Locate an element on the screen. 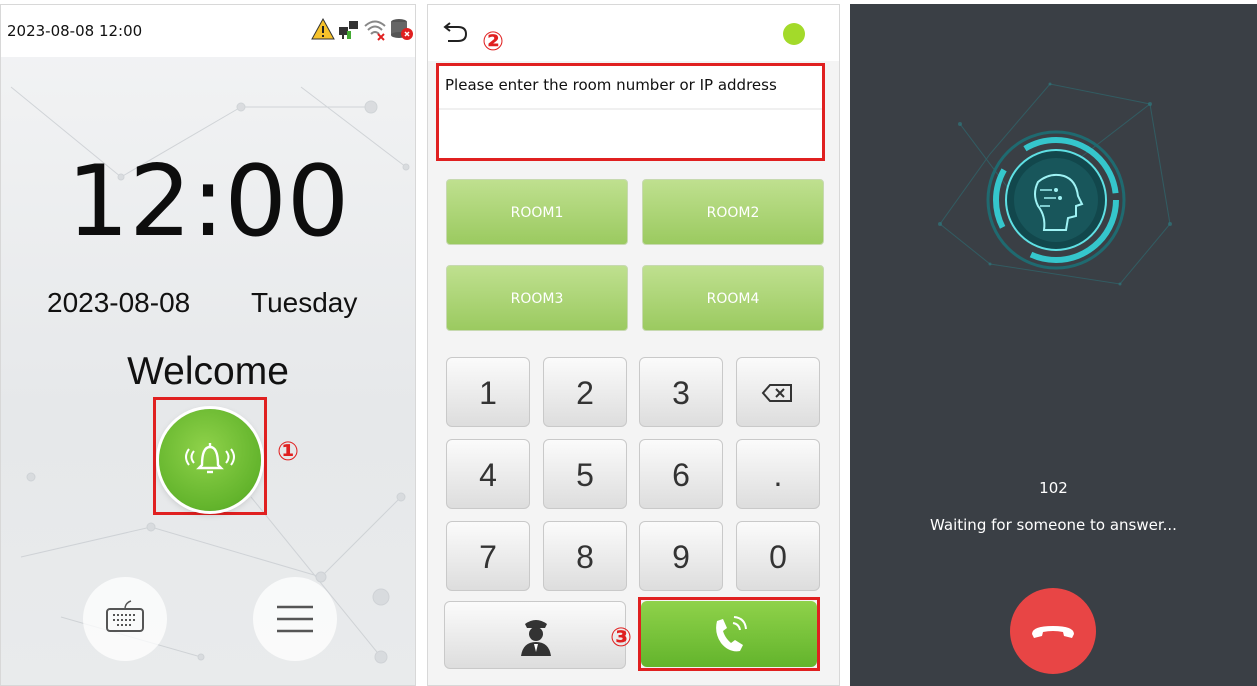  keyboard-button is located at coordinates (125, 619).